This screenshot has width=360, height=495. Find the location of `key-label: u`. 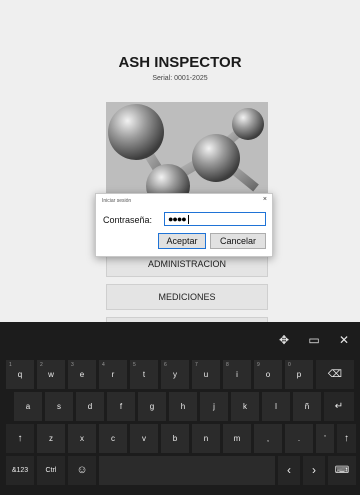

key-label: u is located at coordinates (206, 374).